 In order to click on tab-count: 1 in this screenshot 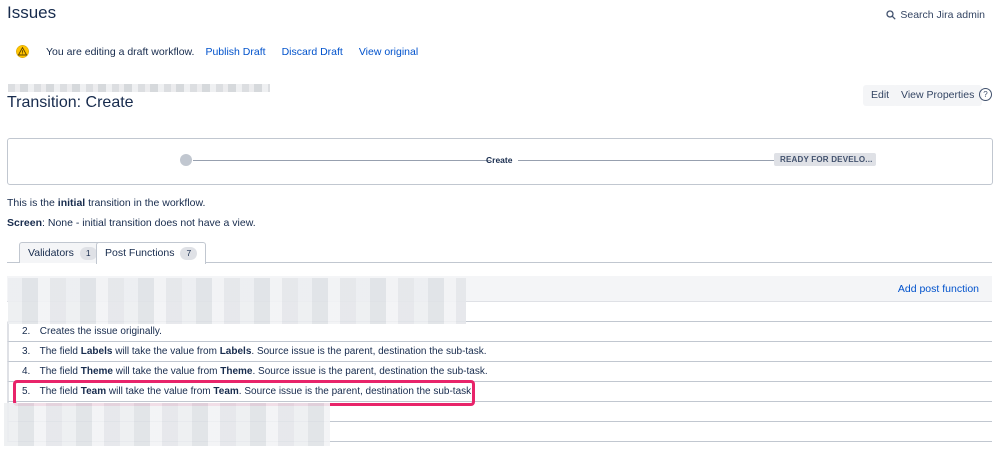, I will do `click(88, 253)`.